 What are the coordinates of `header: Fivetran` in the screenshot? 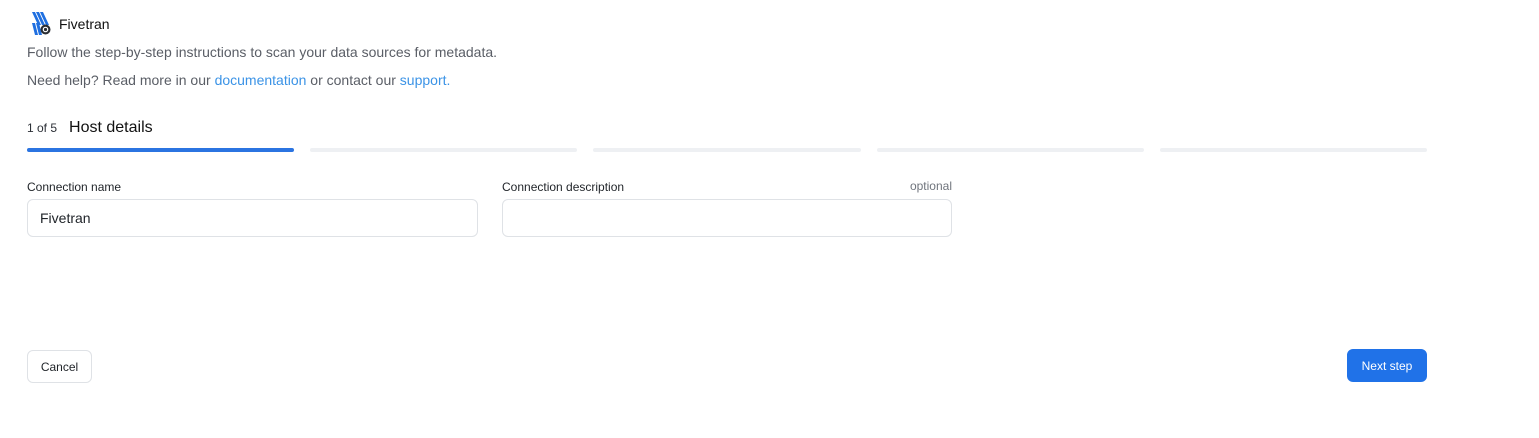 It's located at (70, 24).